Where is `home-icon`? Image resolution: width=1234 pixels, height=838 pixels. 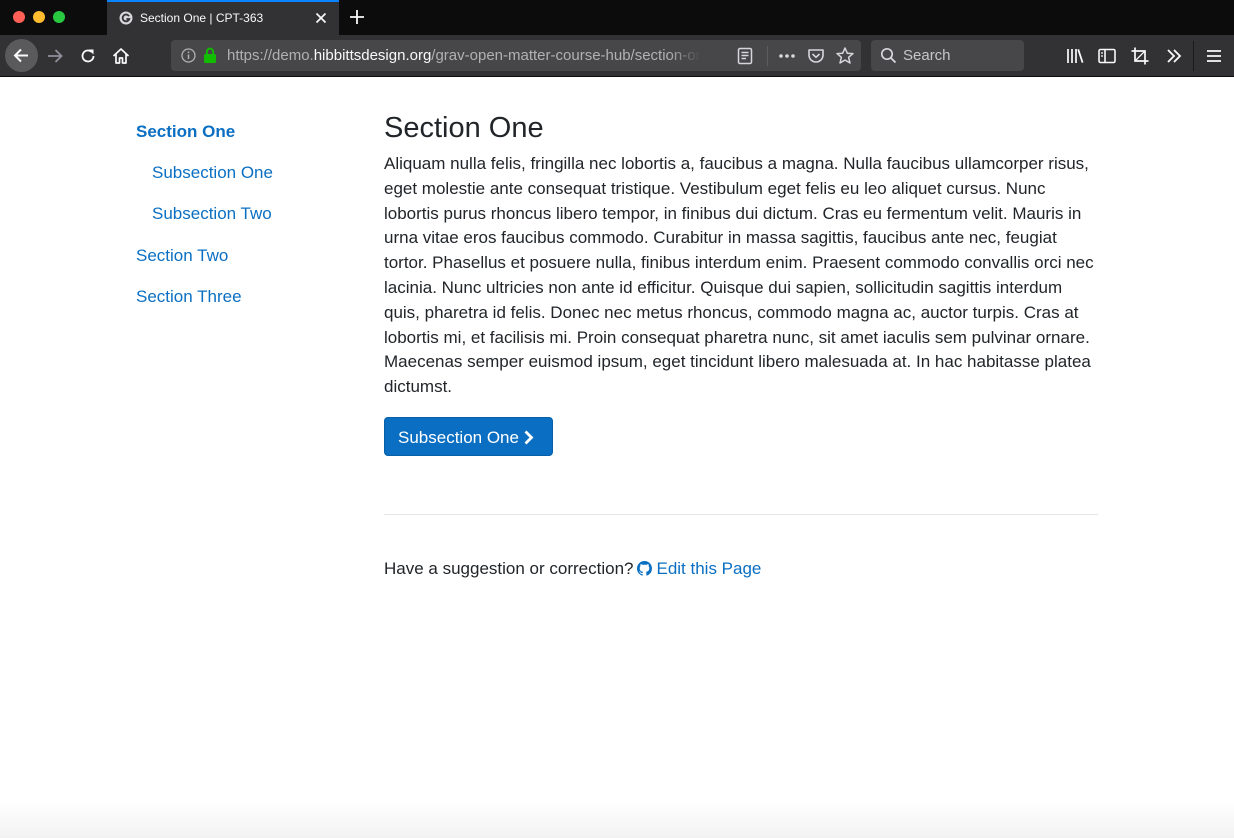
home-icon is located at coordinates (121, 56).